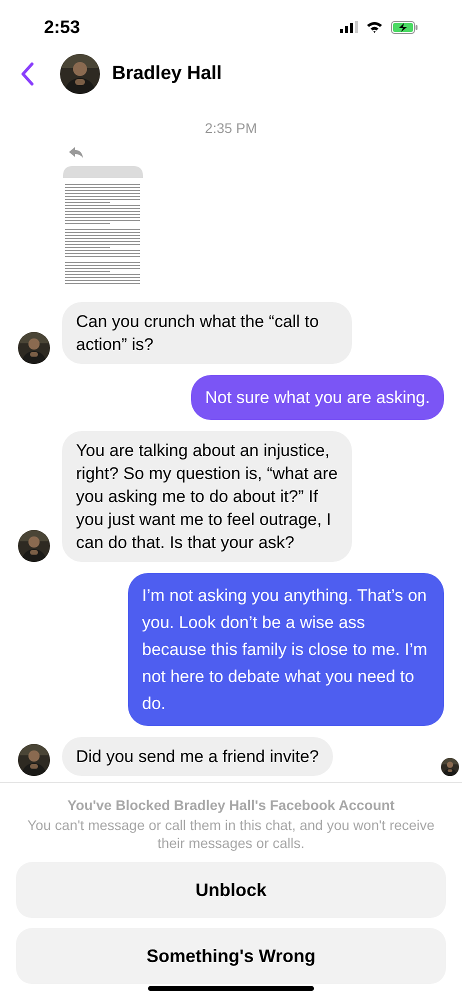  What do you see at coordinates (317, 397) in the screenshot?
I see `outgoing-message: Not sure what you are asking.` at bounding box center [317, 397].